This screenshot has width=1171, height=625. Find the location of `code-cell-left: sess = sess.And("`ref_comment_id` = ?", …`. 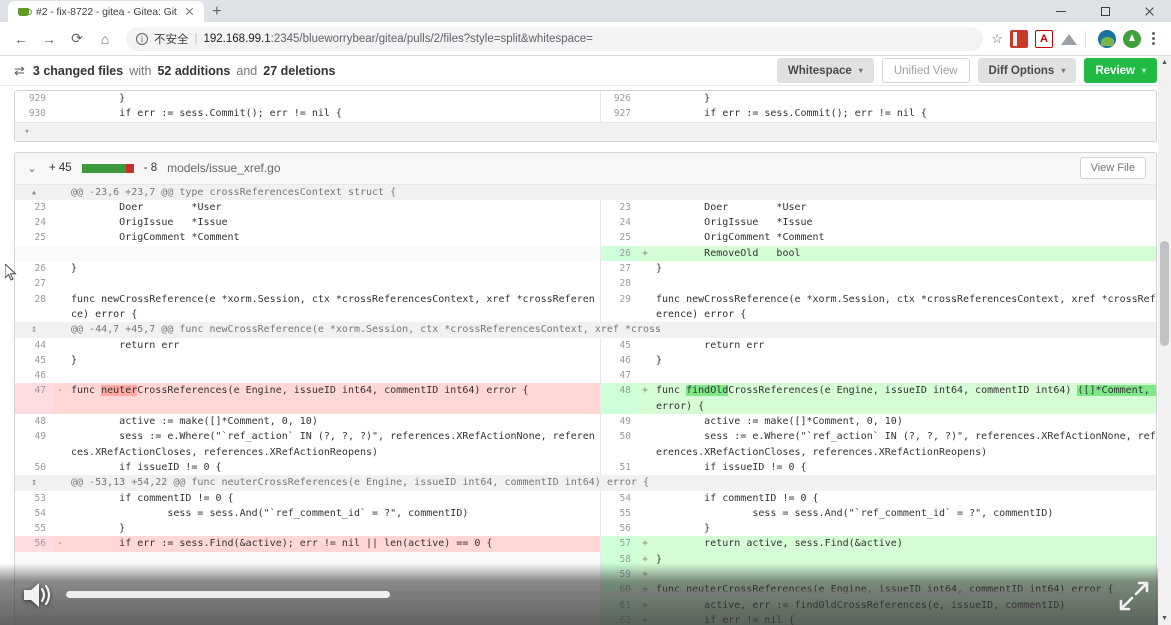

code-cell-left: sess = sess.And("`ref_comment_id` = ?", … is located at coordinates (334, 513).